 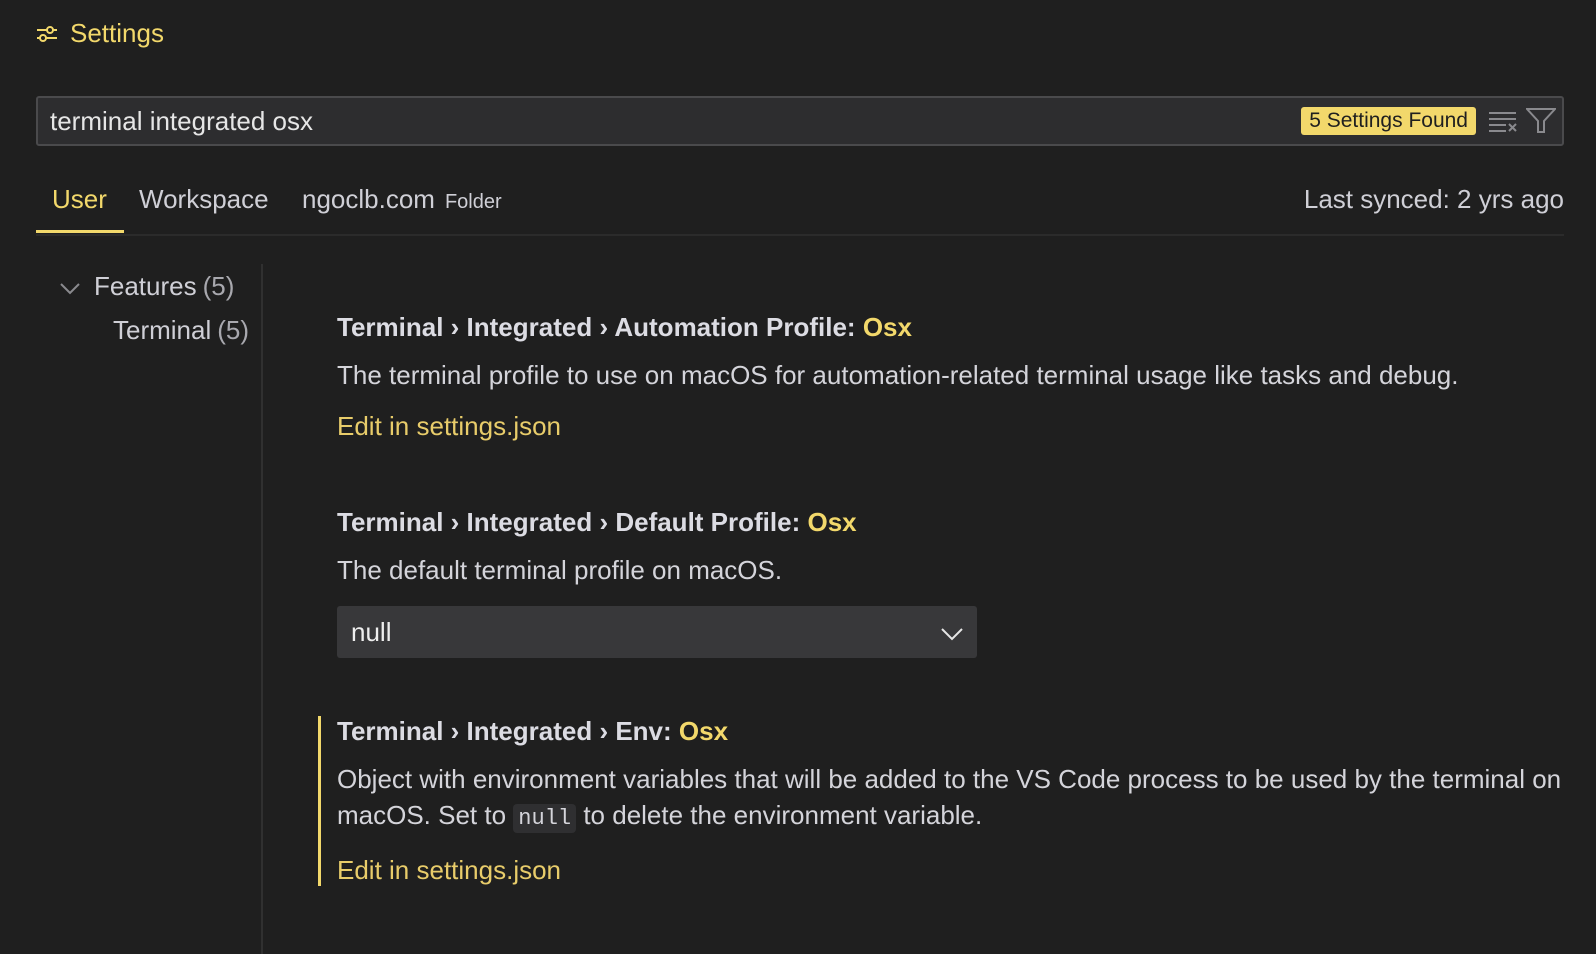 What do you see at coordinates (670, 121) in the screenshot?
I see `search-input` at bounding box center [670, 121].